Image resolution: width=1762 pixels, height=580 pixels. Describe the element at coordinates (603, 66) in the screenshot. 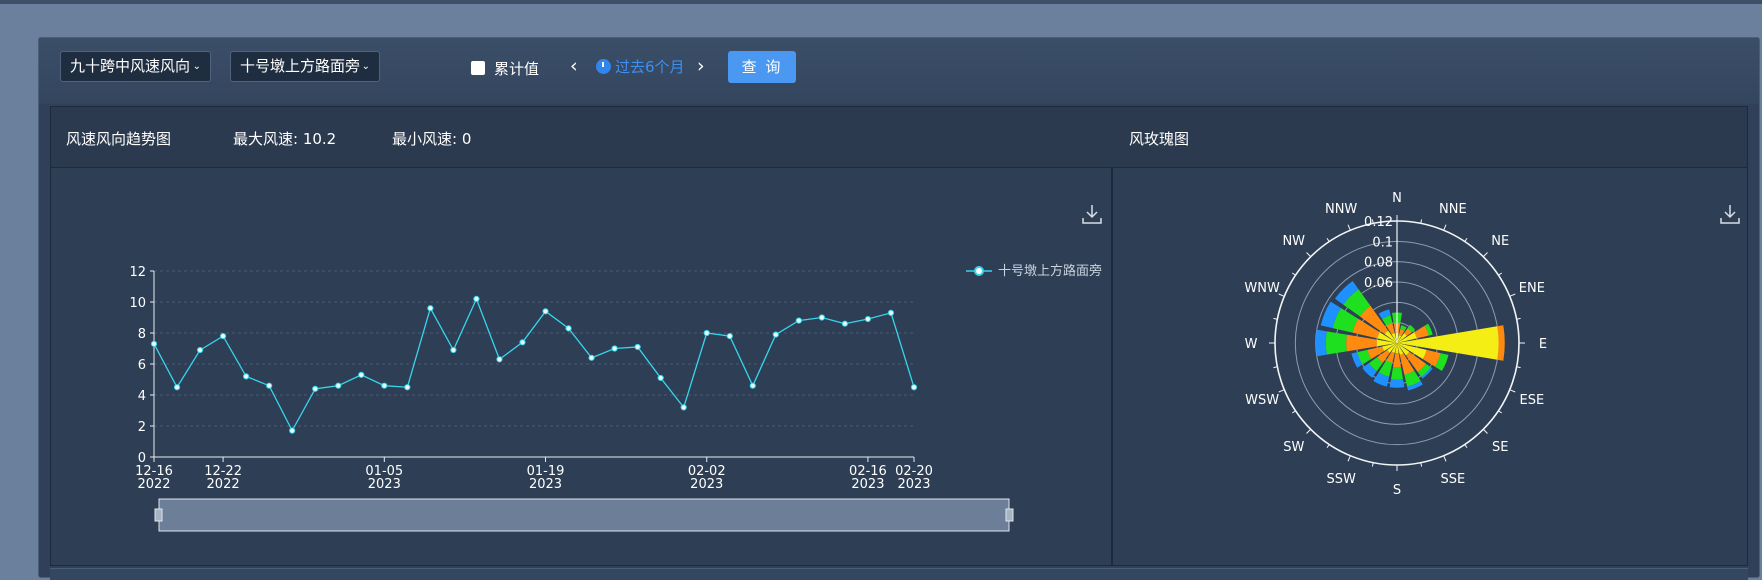

I see `clock-icon` at that location.